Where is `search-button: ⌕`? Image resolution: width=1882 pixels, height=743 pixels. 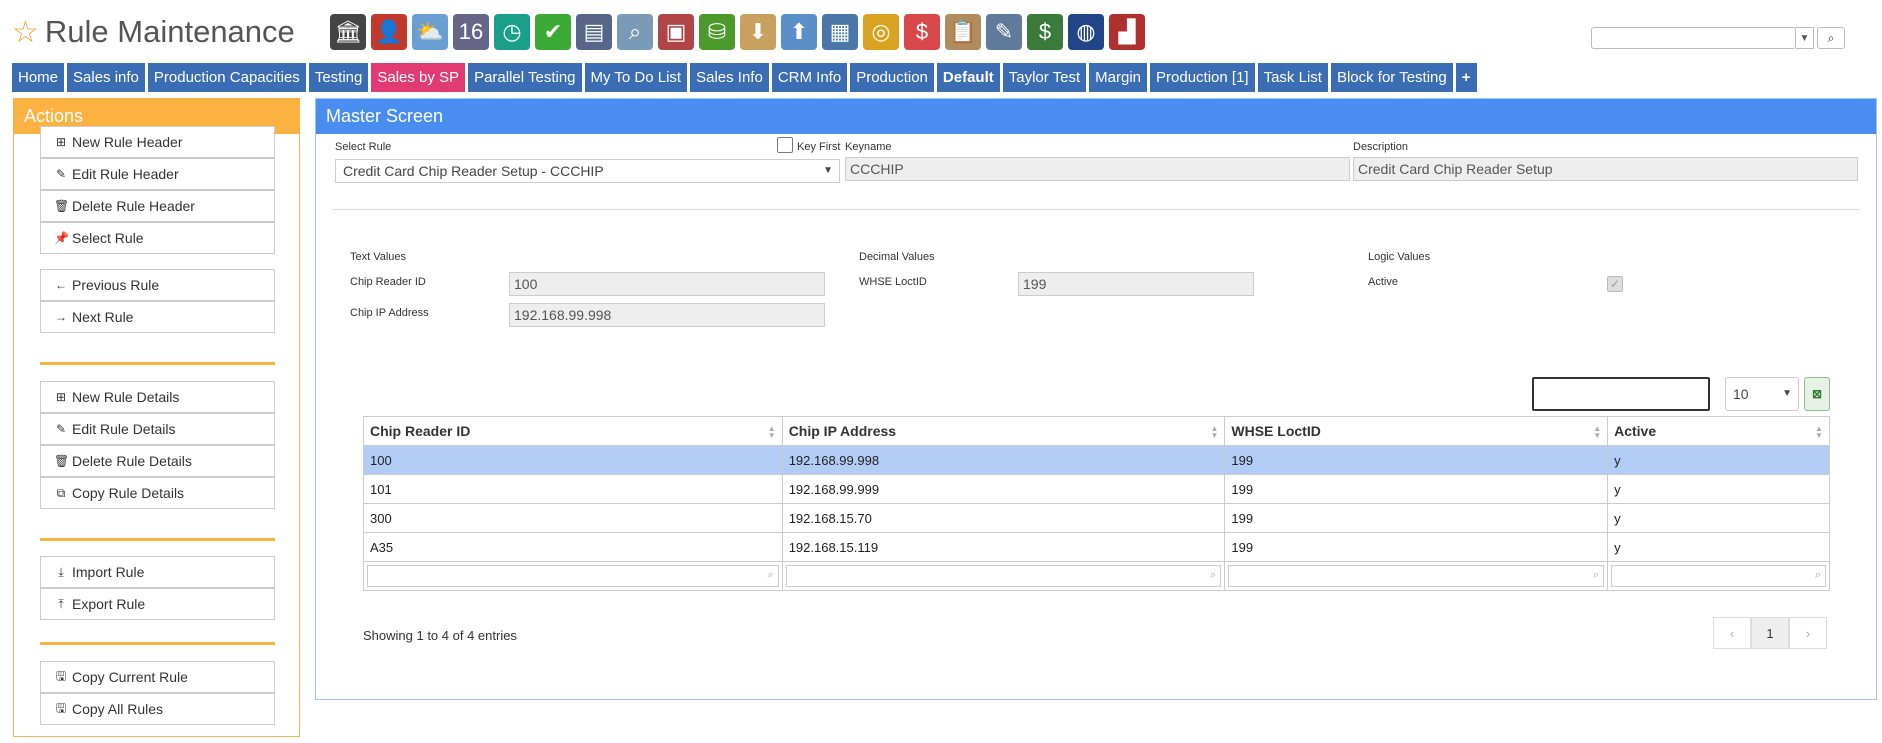
search-button: ⌕ is located at coordinates (1831, 38).